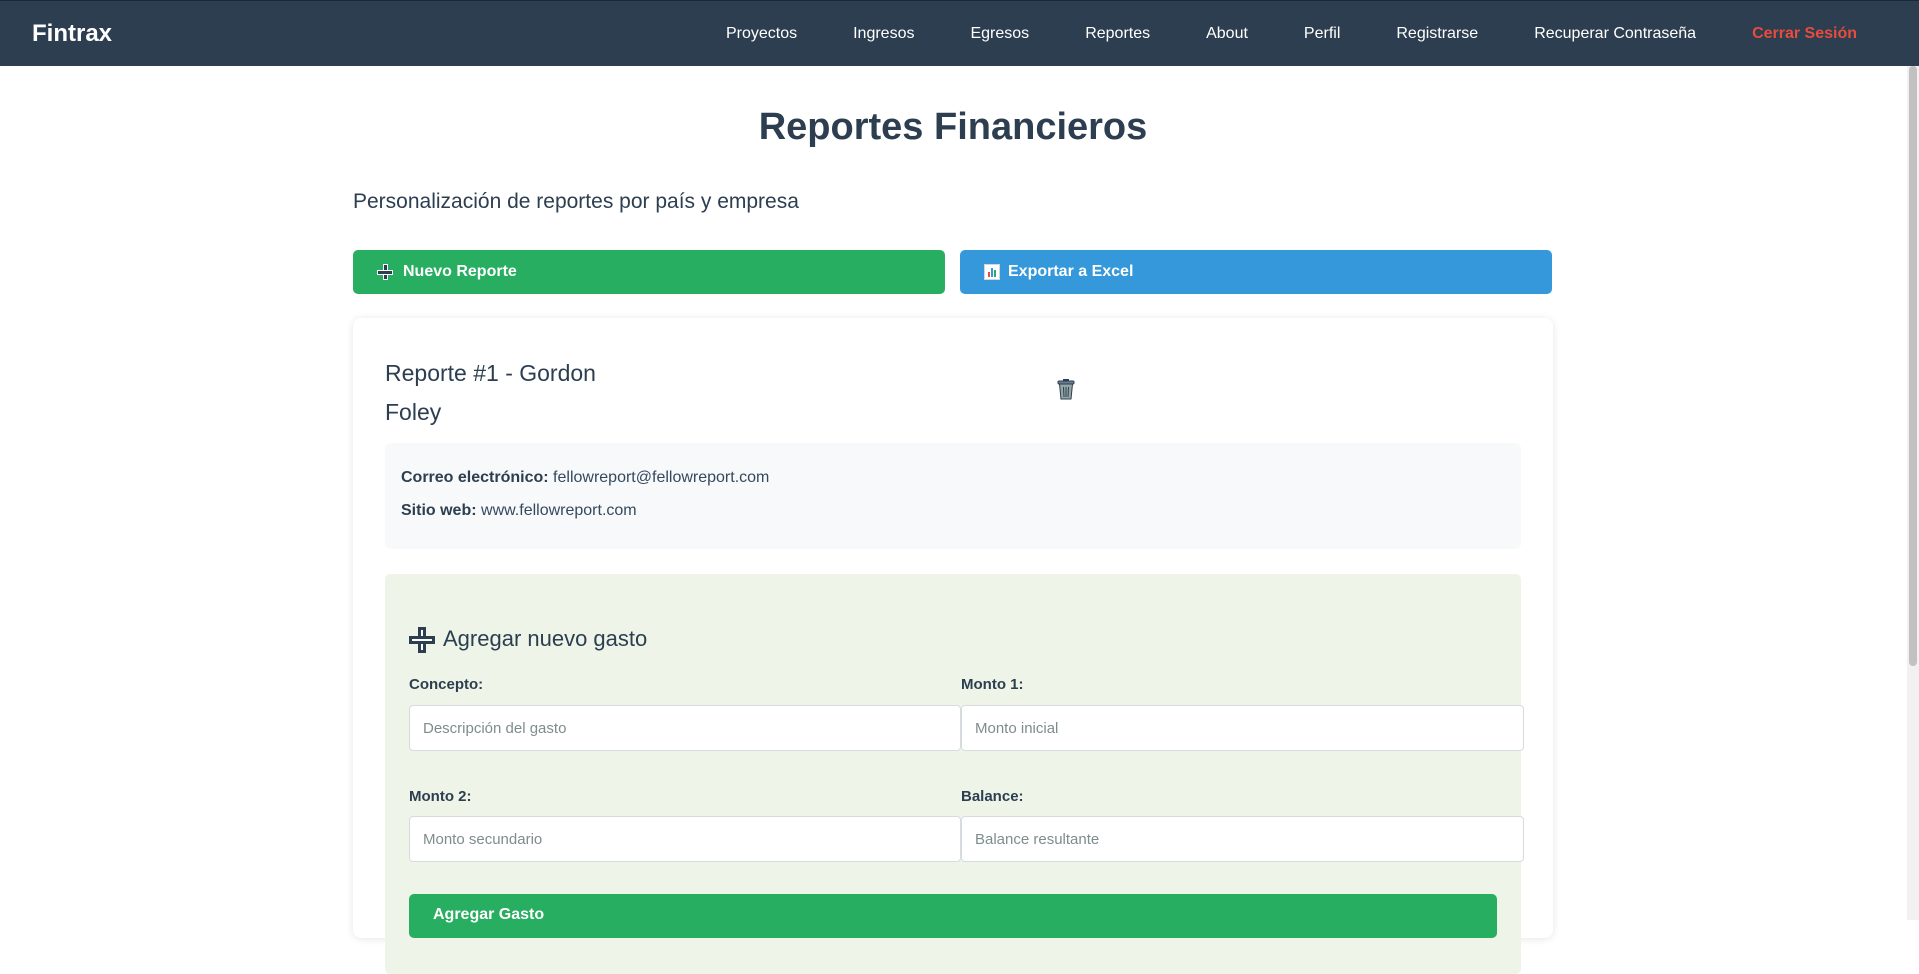 The width and height of the screenshot is (1919, 974). Describe the element at coordinates (1242, 728) in the screenshot. I see `amount1-input` at that location.